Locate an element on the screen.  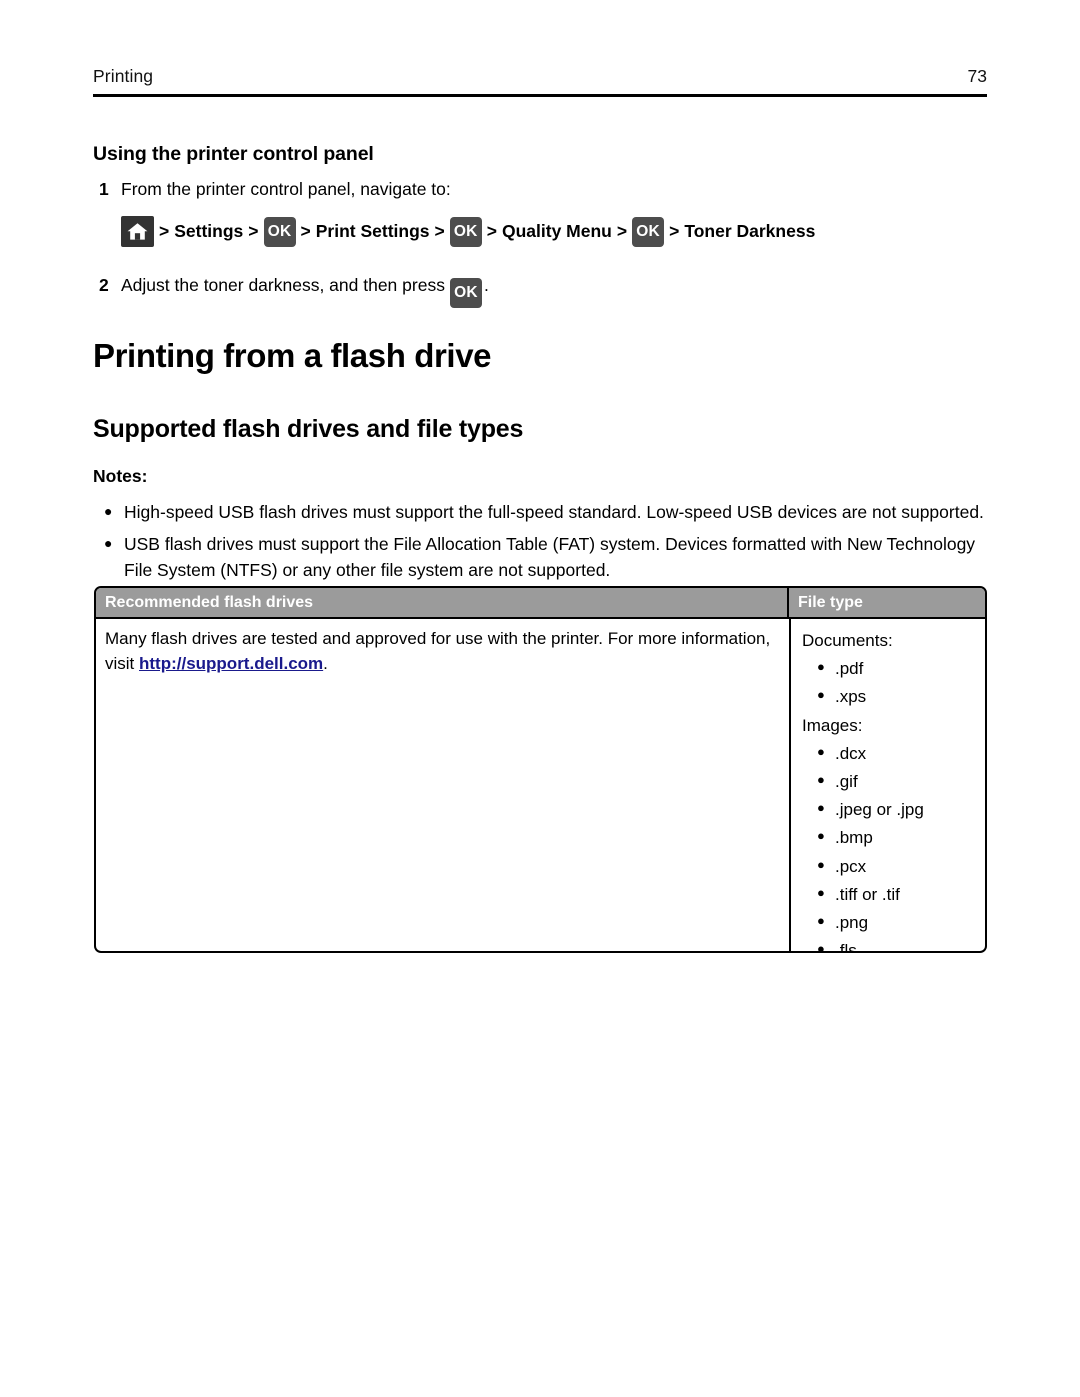
step-number: 2 is located at coordinates (104, 285).